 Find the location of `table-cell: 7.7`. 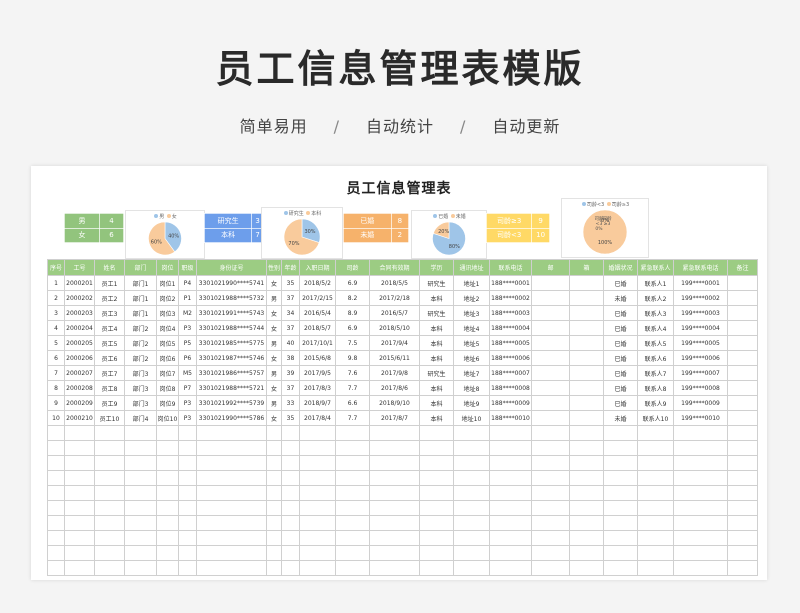

table-cell: 7.7 is located at coordinates (352, 418).